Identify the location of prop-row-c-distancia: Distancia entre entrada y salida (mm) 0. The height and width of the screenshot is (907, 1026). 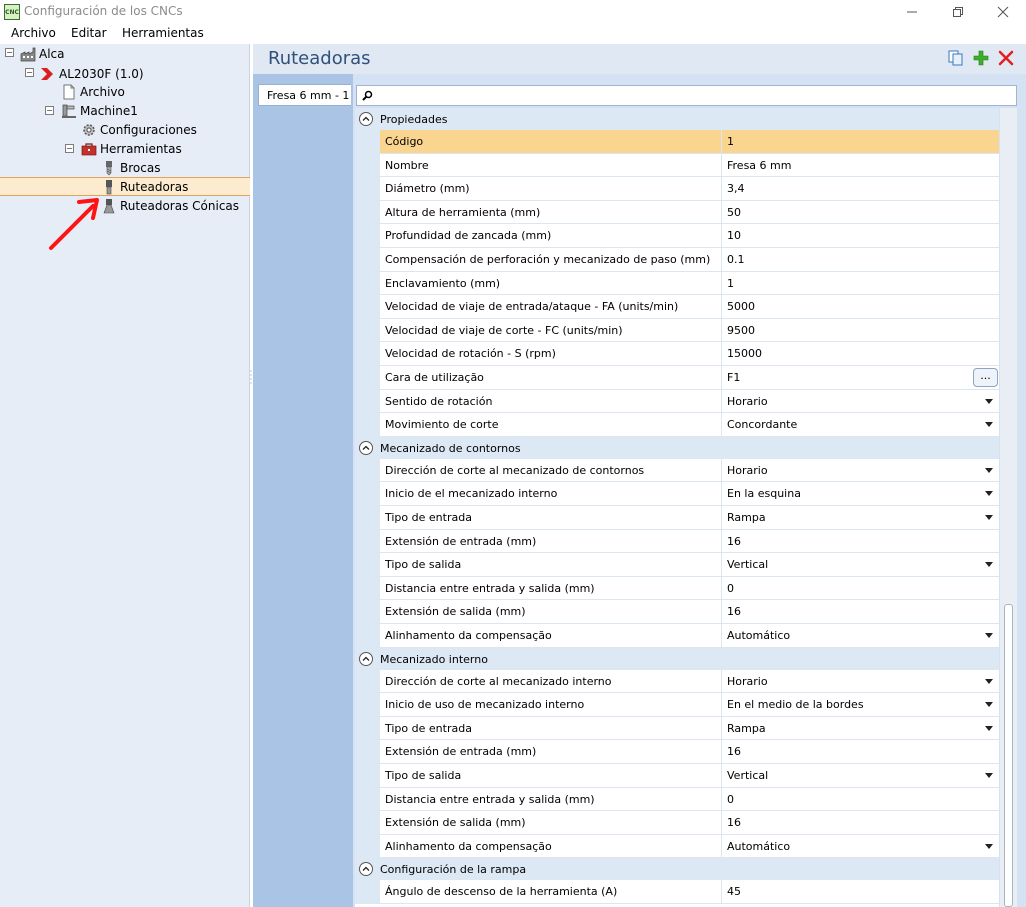
(677, 588).